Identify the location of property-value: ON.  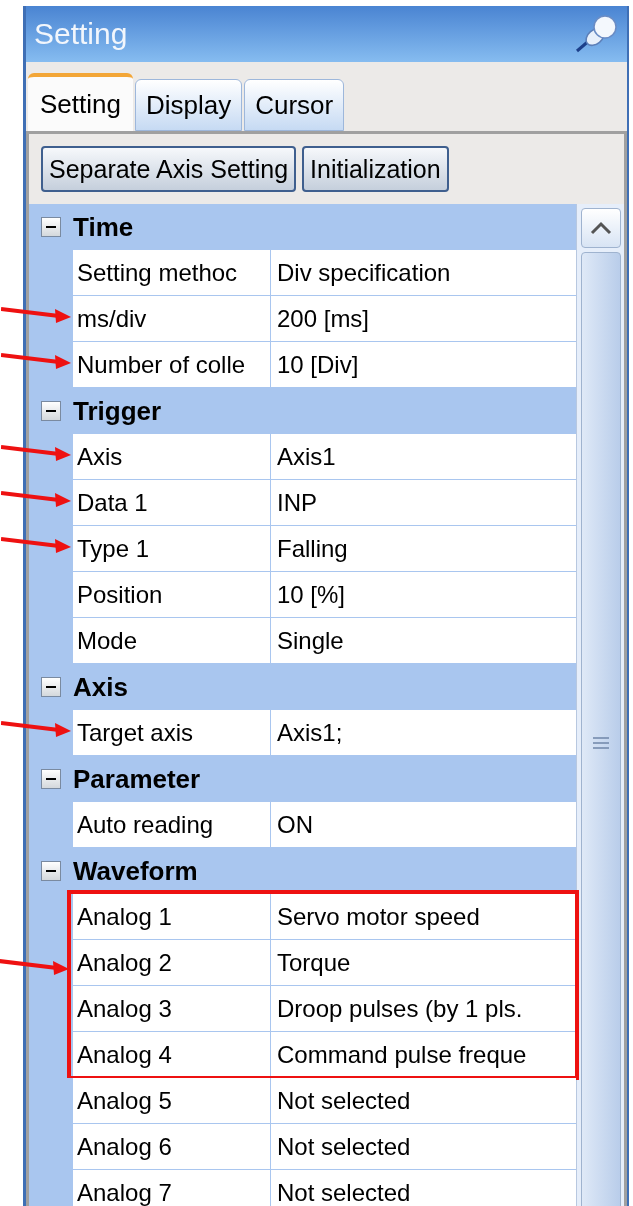
(295, 824).